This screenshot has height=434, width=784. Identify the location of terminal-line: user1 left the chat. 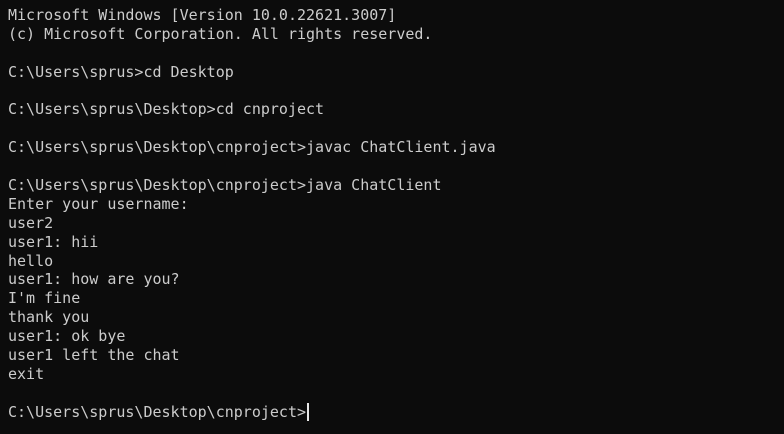
(94, 355).